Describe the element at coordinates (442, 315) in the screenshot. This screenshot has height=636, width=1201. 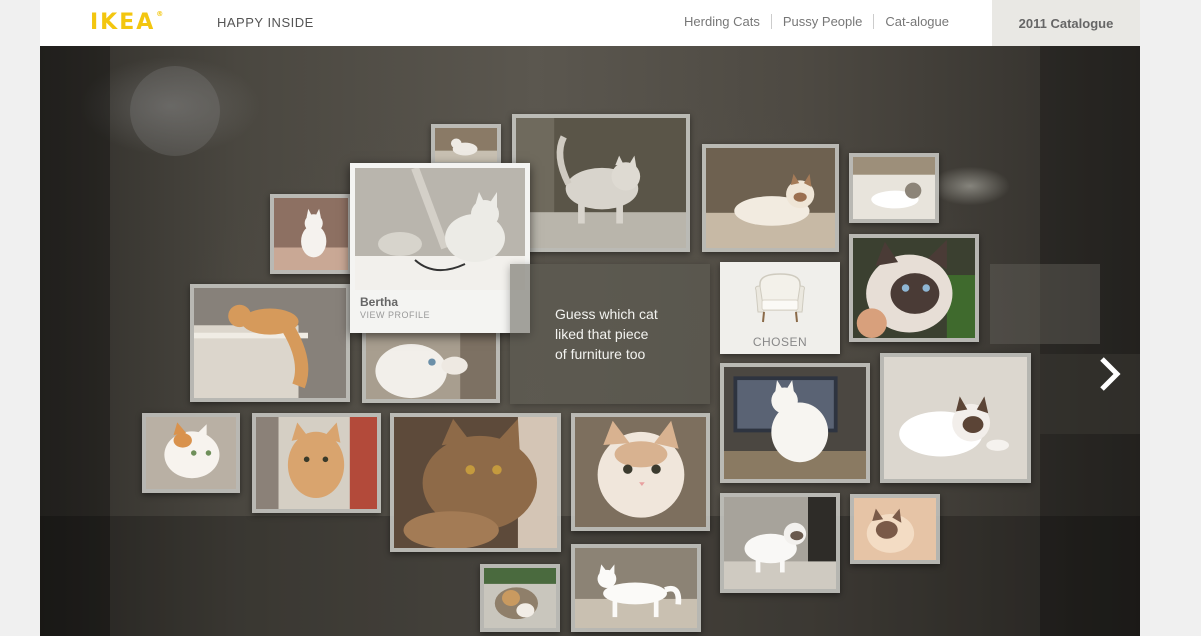
I see `view-profile-link: VIEW PROFILE` at that location.